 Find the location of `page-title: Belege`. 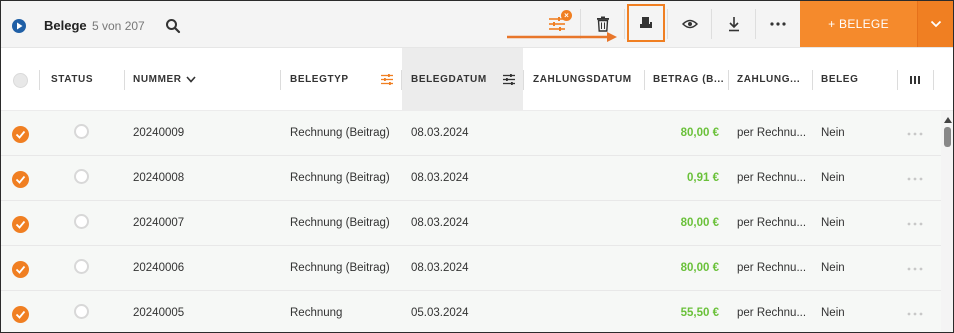

page-title: Belege is located at coordinates (65, 25).